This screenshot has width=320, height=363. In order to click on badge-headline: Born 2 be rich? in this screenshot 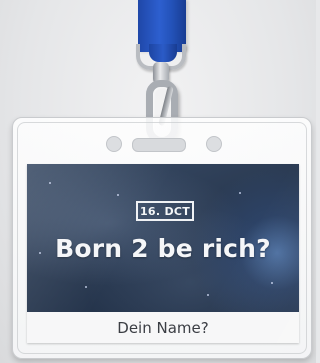, I will do `click(163, 248)`.